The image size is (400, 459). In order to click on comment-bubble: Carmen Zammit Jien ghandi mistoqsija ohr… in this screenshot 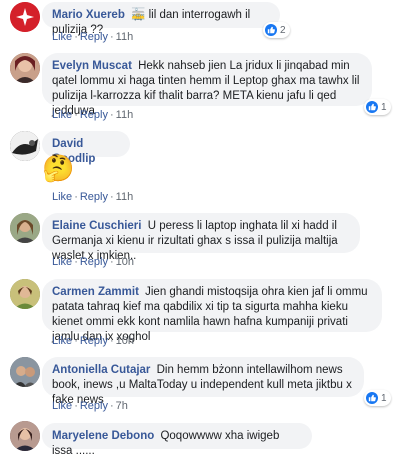, I will do `click(212, 311)`.